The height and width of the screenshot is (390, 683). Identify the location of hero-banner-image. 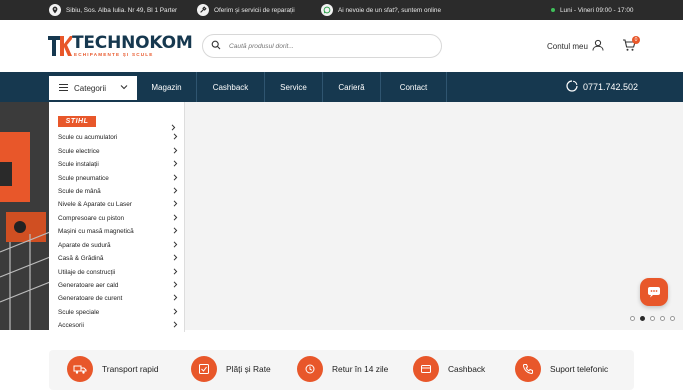
(25, 216).